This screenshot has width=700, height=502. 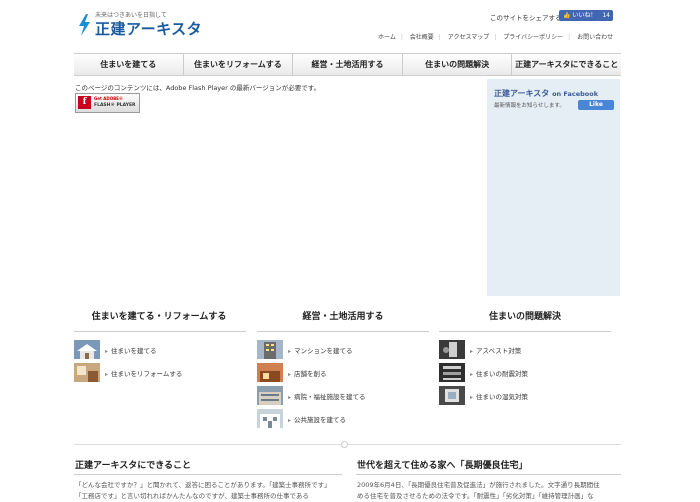 What do you see at coordinates (387, 36) in the screenshot?
I see `topnav-home: ホーム` at bounding box center [387, 36].